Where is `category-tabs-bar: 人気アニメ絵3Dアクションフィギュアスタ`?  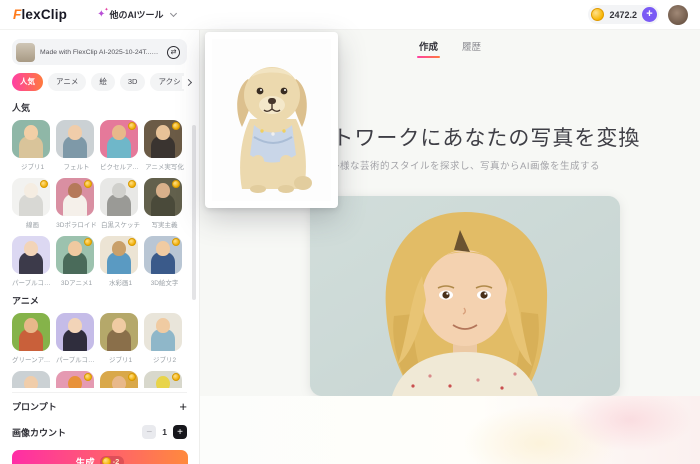
category-tabs-bar: 人気アニメ絵3Dアクションフィギュアスタ is located at coordinates (103, 82).